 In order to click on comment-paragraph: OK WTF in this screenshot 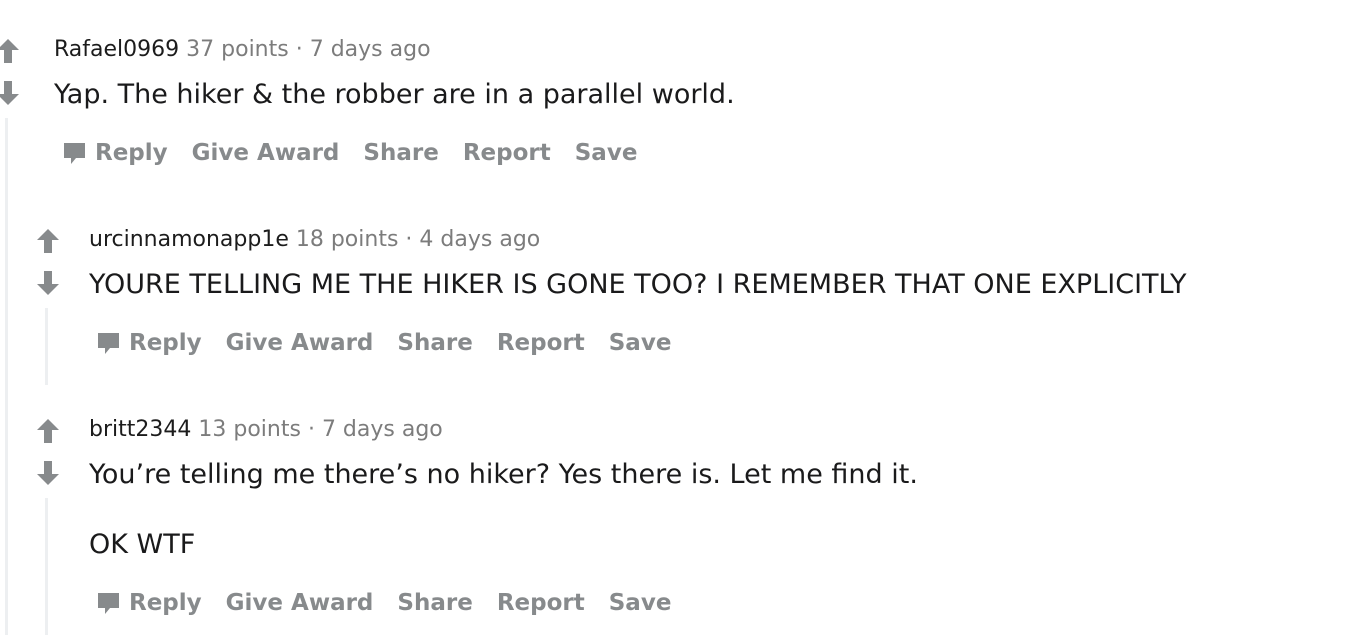, I will do `click(142, 544)`.